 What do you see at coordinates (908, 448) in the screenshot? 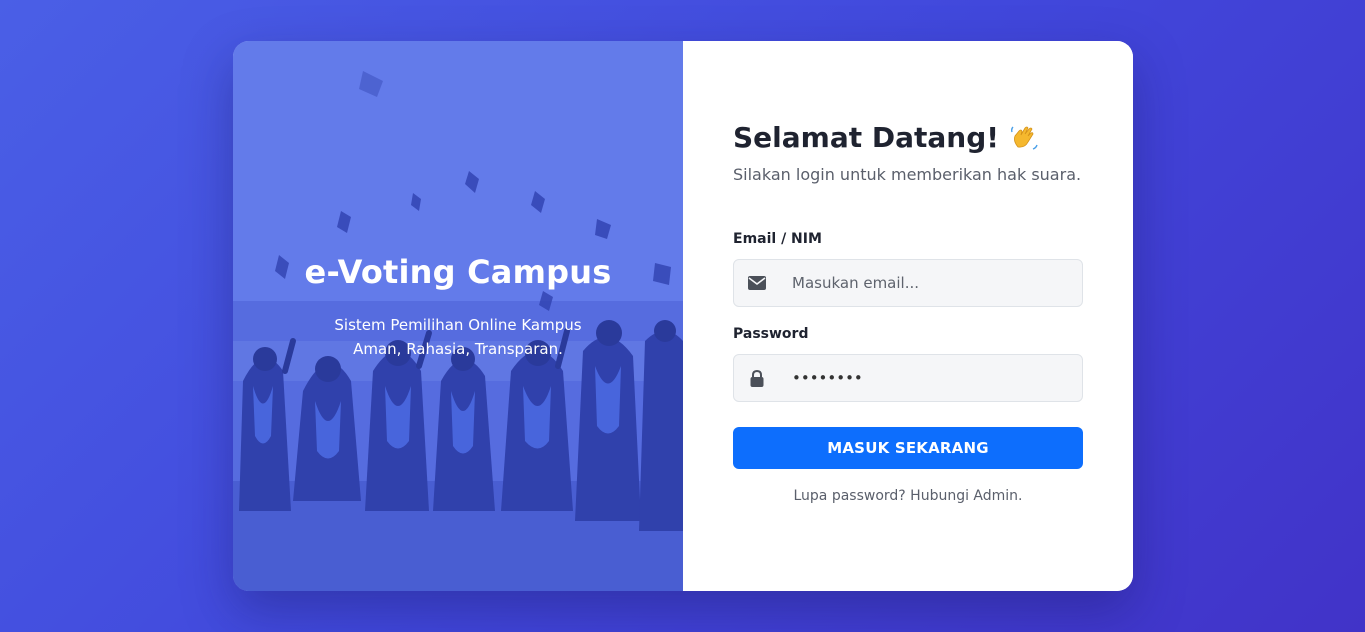
I see `submit-login-button: MASUK SEKARANG` at bounding box center [908, 448].